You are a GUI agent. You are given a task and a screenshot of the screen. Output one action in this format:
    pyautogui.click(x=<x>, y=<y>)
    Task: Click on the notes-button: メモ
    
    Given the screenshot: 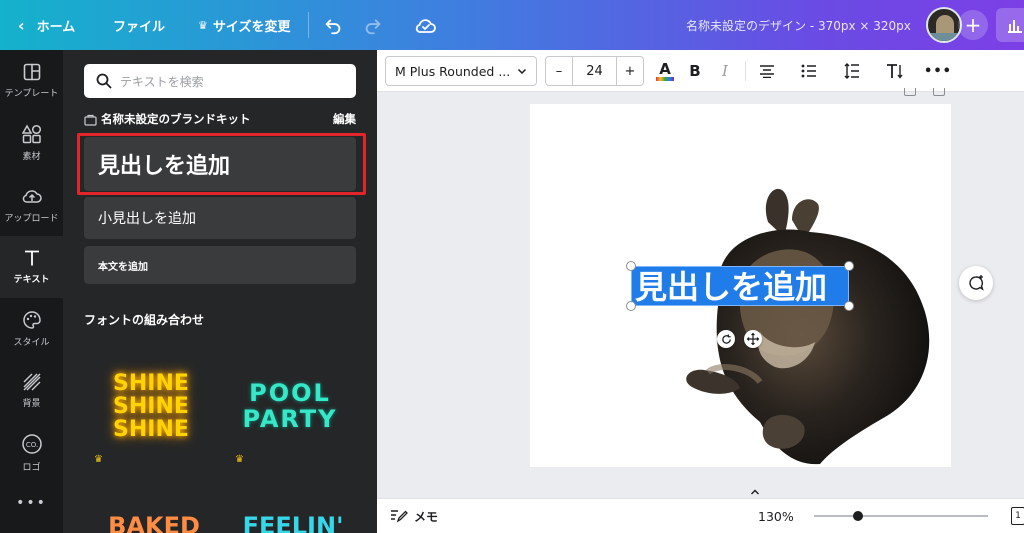 What is the action you would take?
    pyautogui.click(x=414, y=516)
    